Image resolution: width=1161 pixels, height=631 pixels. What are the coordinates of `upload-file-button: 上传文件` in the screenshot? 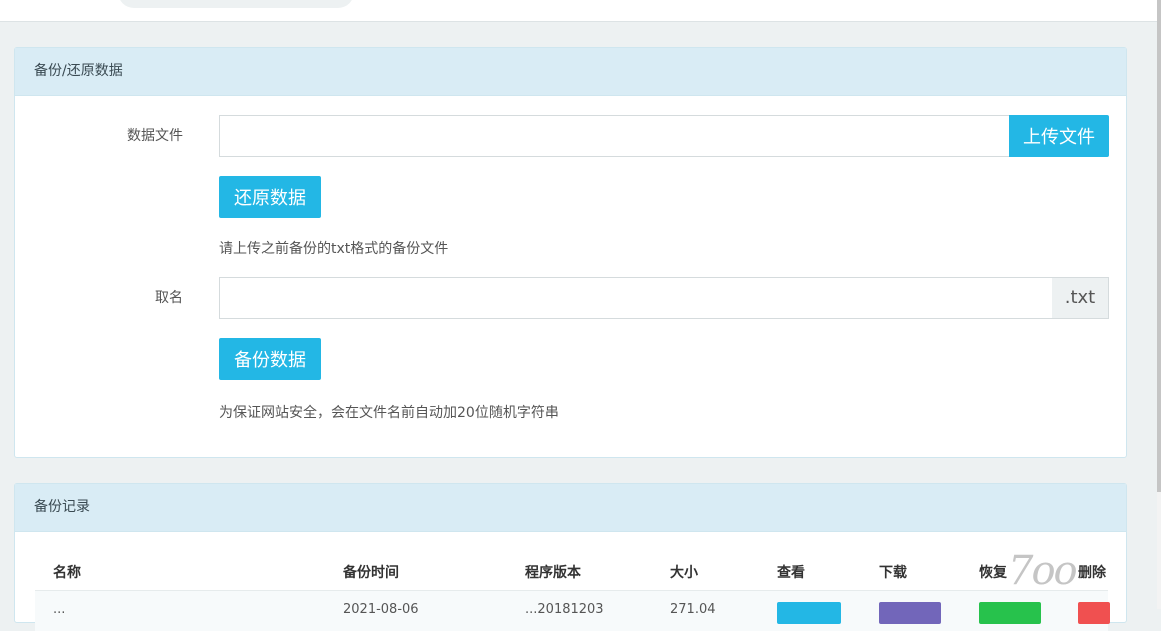 It's located at (1059, 136).